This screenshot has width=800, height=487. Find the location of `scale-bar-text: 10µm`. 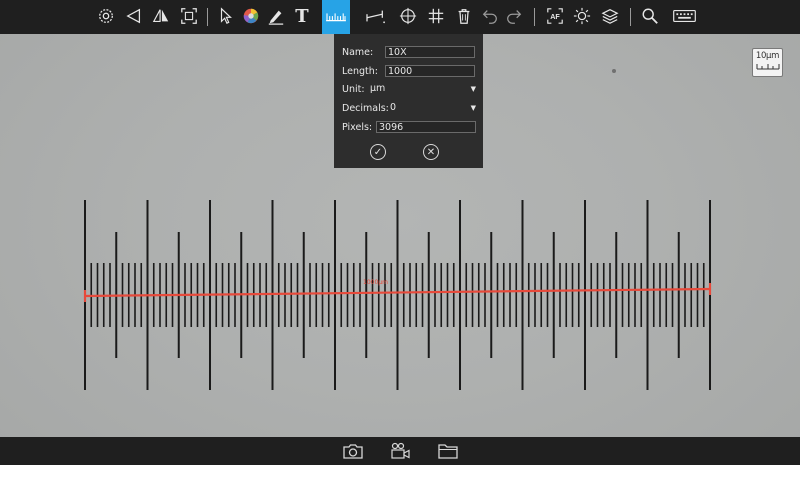

scale-bar-text: 10µm is located at coordinates (767, 56).